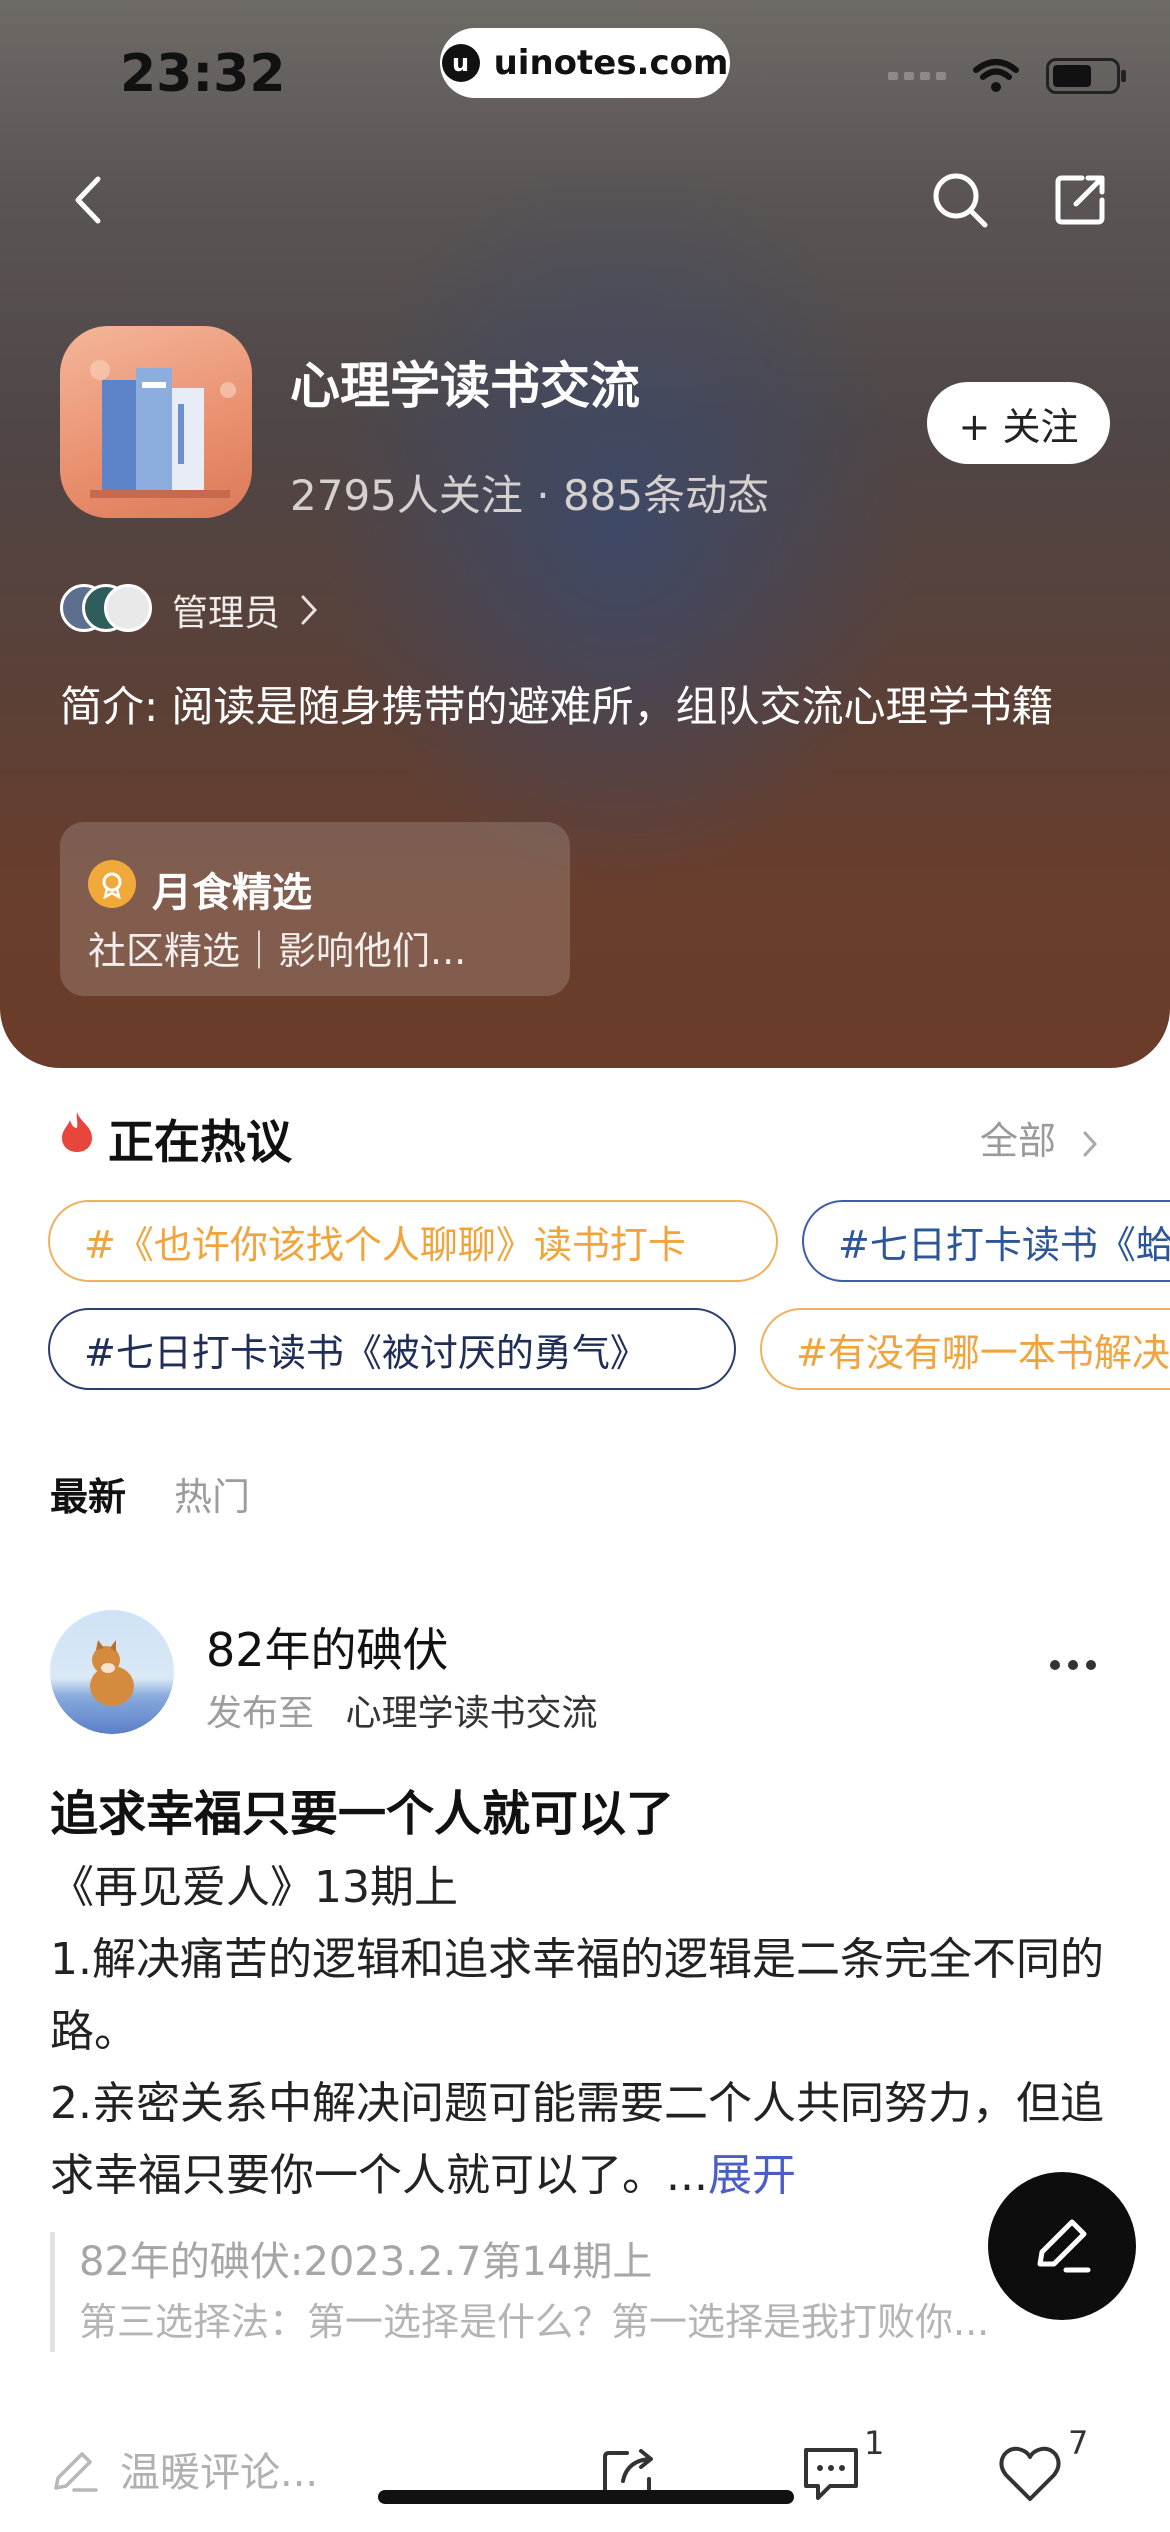 This screenshot has height=2532, width=1170. I want to click on comment-icon, so click(831, 2474).